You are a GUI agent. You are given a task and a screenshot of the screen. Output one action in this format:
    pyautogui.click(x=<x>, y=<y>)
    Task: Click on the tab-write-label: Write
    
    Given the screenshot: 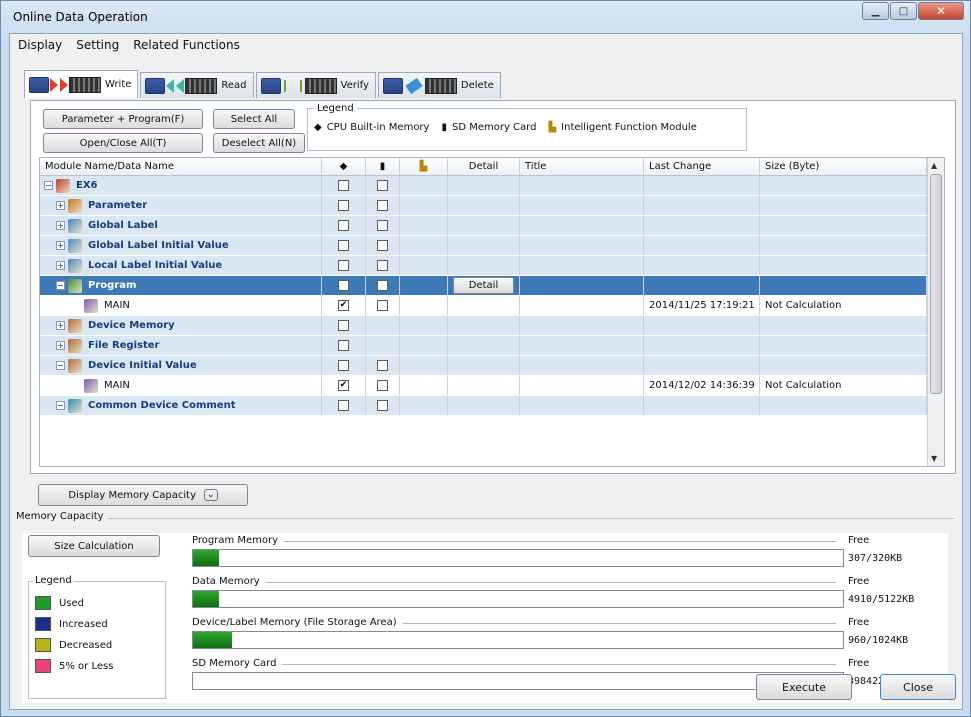 What is the action you would take?
    pyautogui.click(x=118, y=84)
    